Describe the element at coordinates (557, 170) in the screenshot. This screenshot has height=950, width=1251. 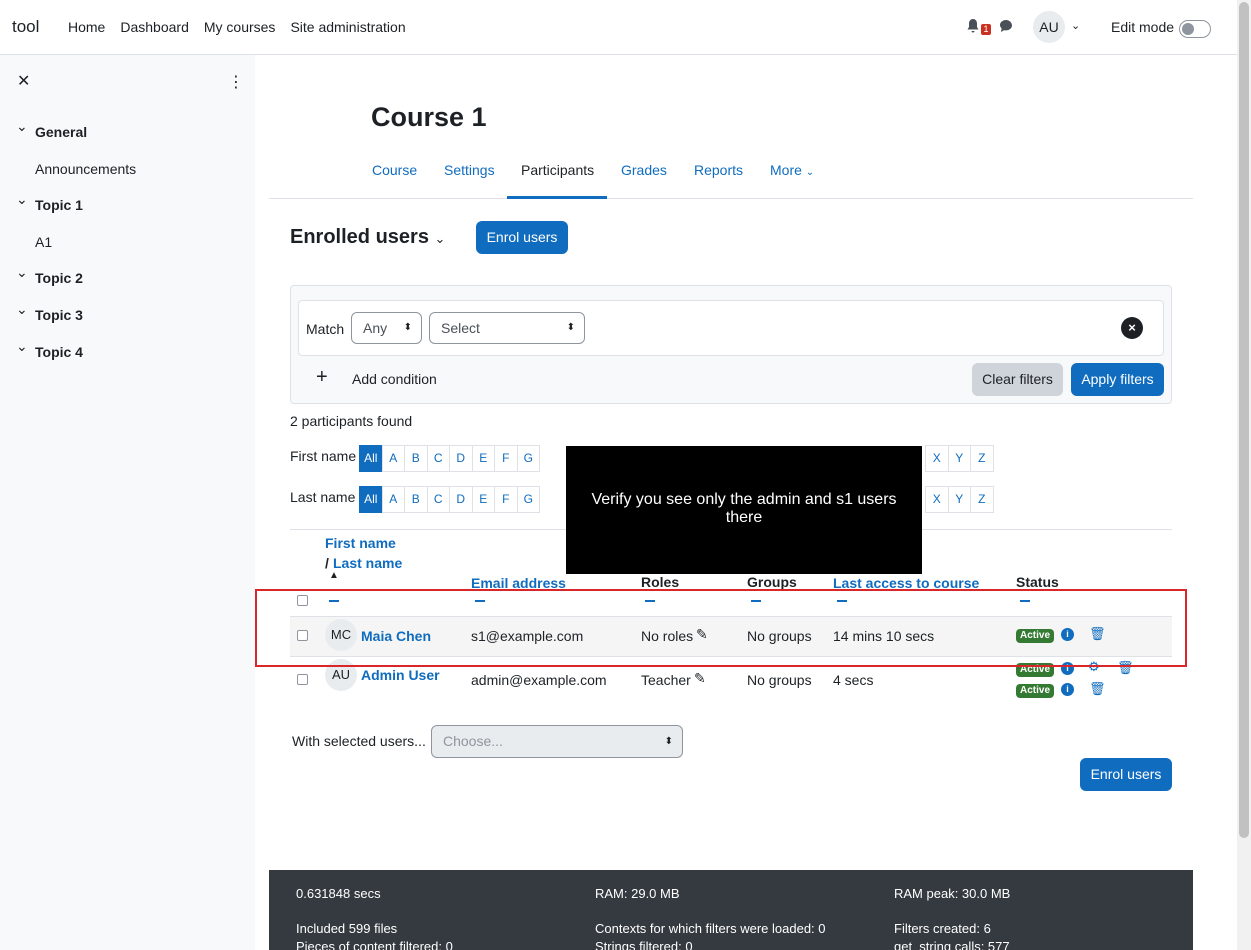
I see `tab-participants: Participants` at that location.